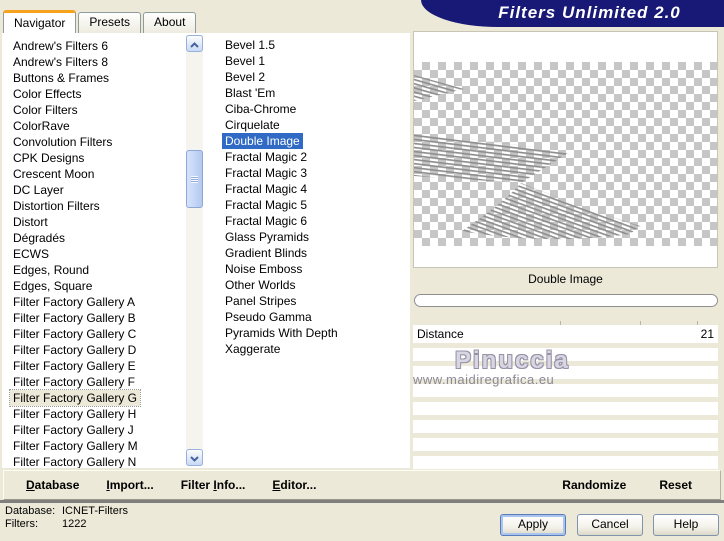  What do you see at coordinates (312, 205) in the screenshot?
I see `filter-item: Fractal Magic 5` at bounding box center [312, 205].